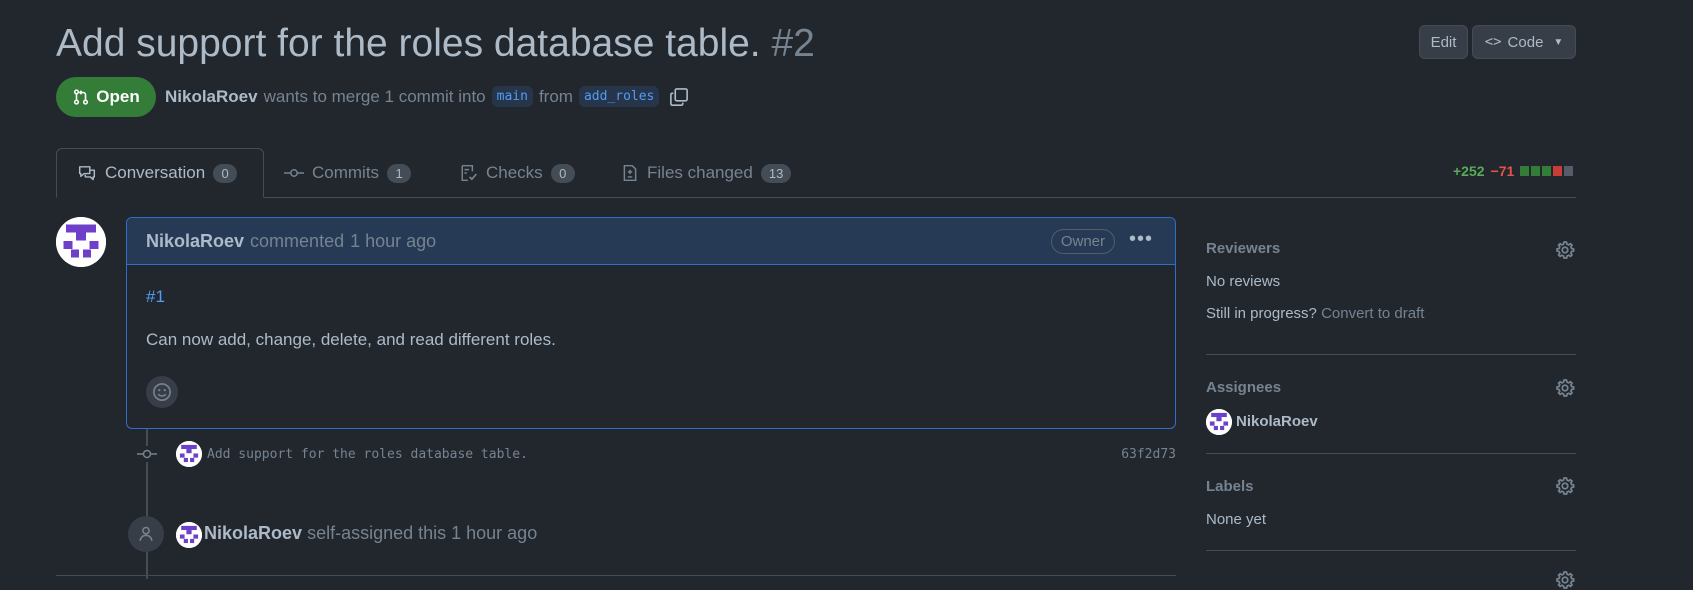  I want to click on author-link: NikolaRoev, so click(211, 97).